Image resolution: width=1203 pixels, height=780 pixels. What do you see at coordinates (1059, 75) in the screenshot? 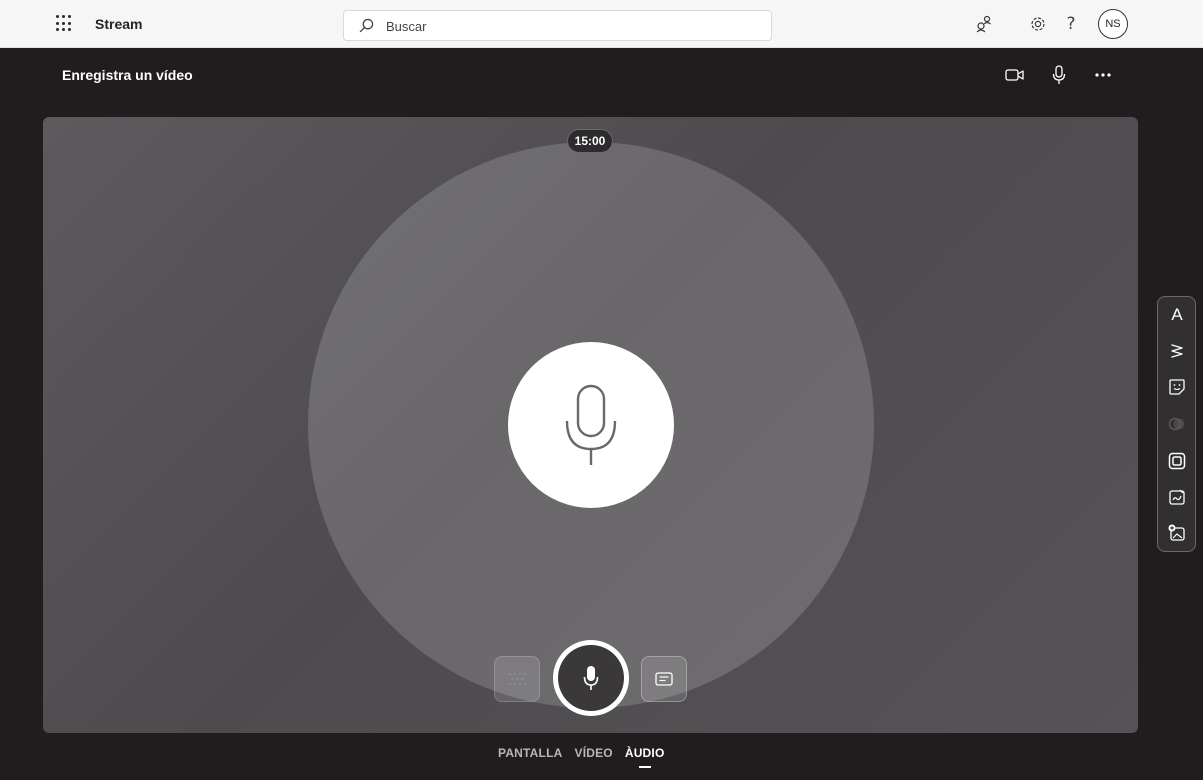
I see `microphone-icon` at bounding box center [1059, 75].